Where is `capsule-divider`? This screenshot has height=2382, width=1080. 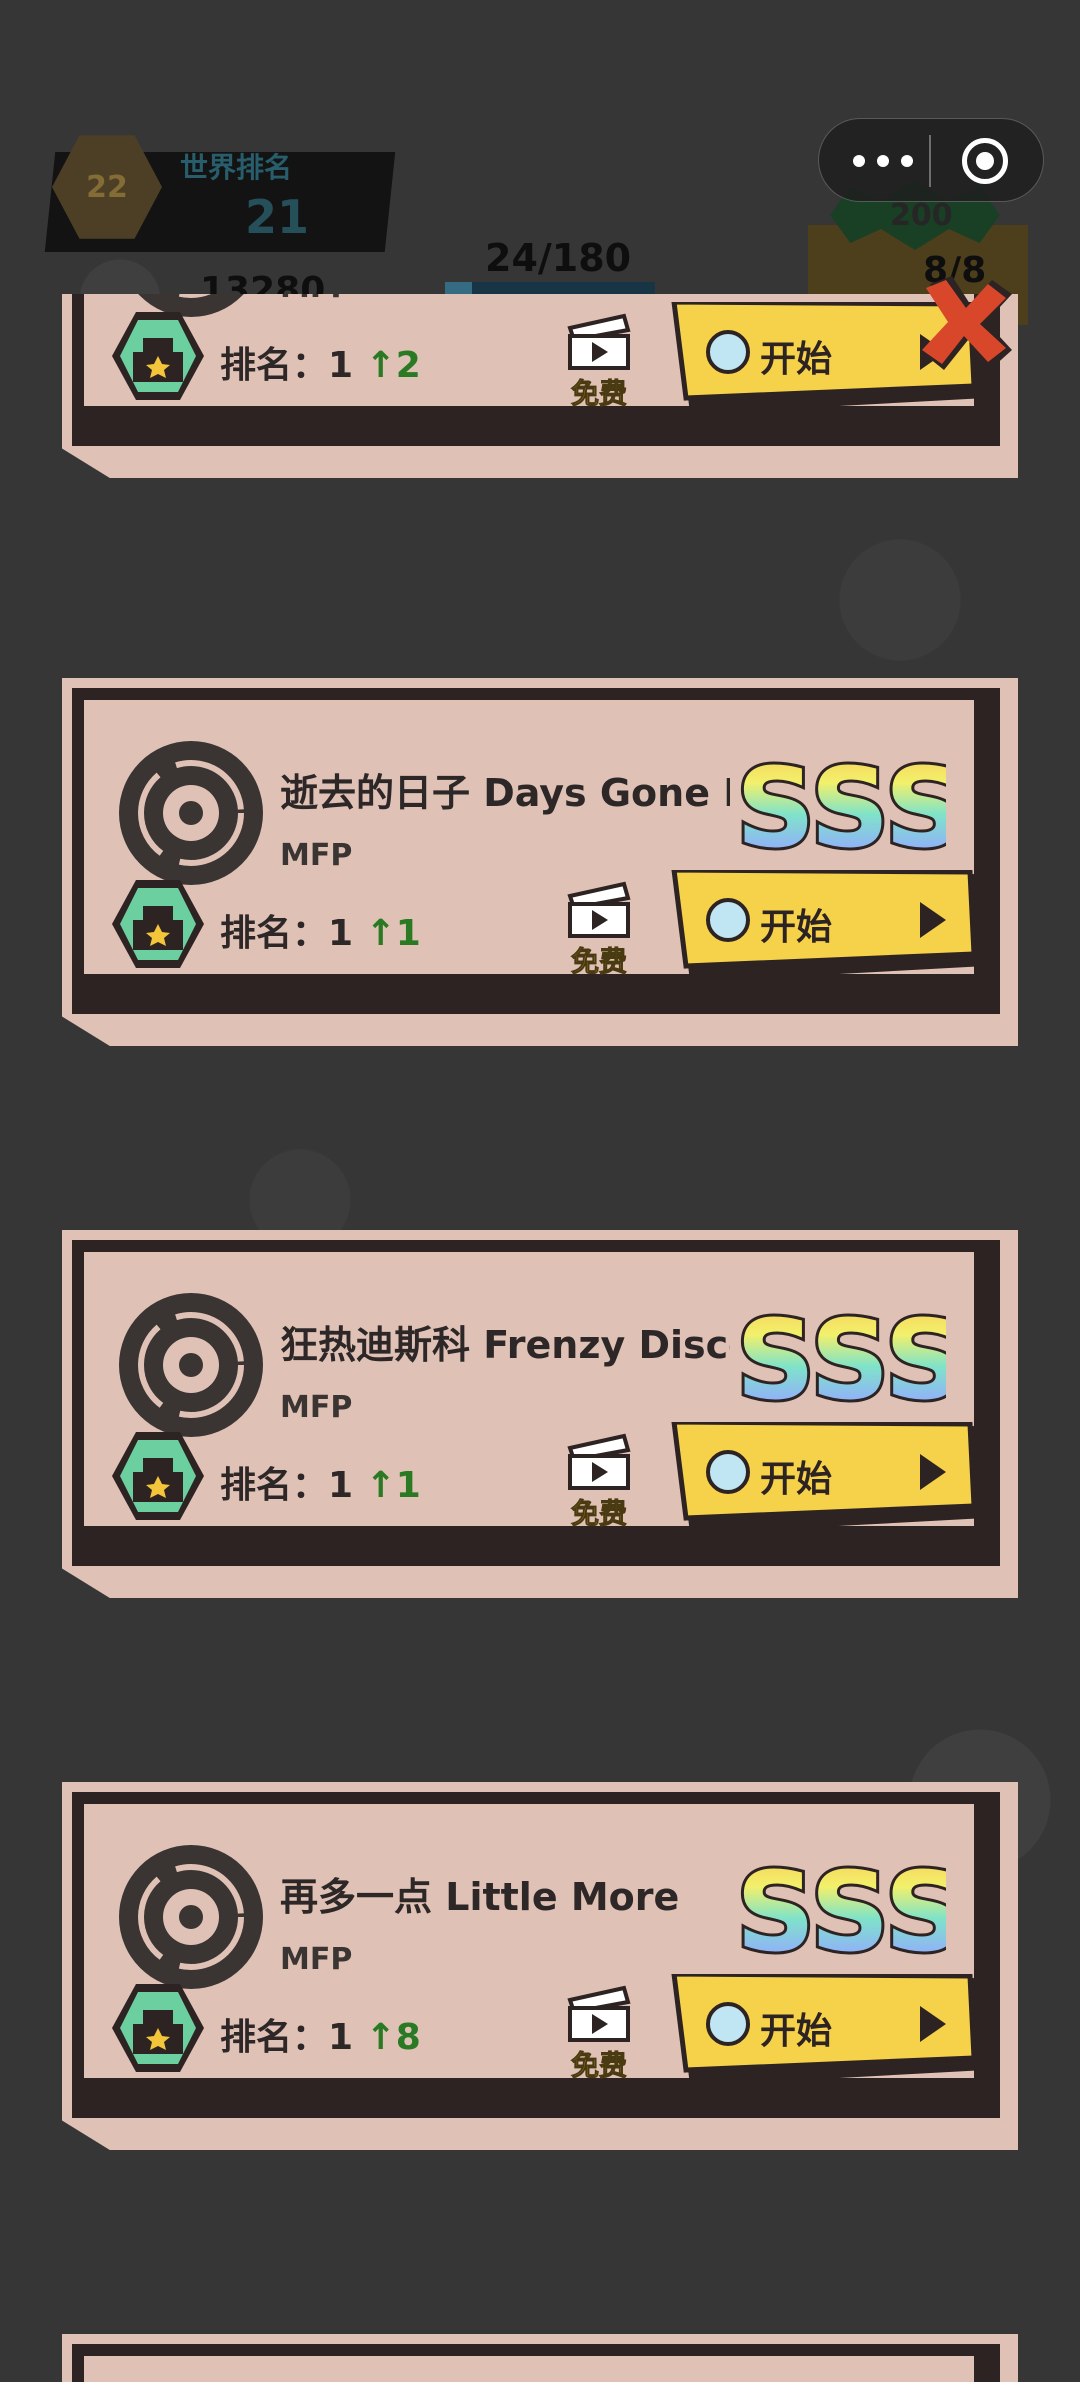 capsule-divider is located at coordinates (930, 161).